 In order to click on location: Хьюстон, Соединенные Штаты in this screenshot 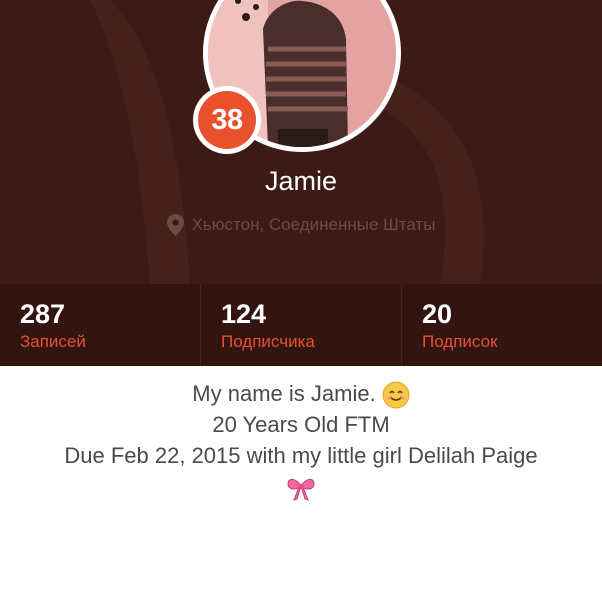, I will do `click(301, 225)`.